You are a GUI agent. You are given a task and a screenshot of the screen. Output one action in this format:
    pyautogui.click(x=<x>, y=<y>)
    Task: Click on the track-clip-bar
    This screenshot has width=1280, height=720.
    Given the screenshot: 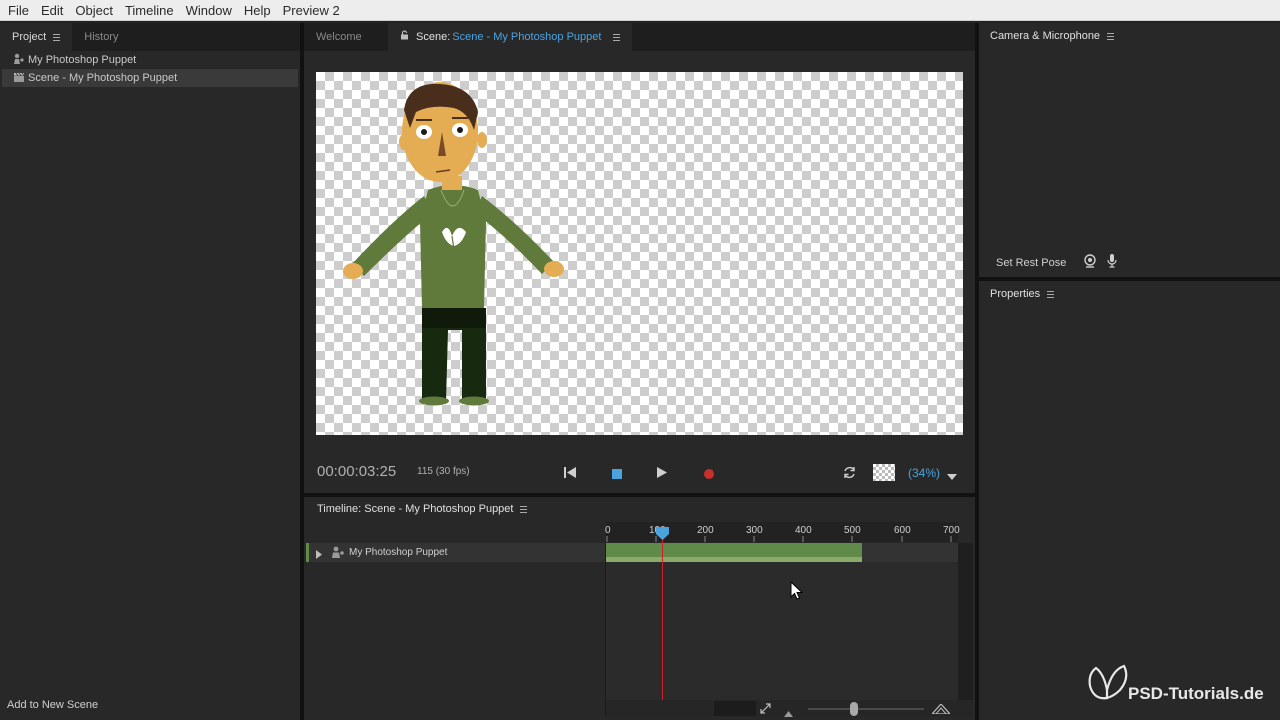 What is the action you would take?
    pyautogui.click(x=734, y=552)
    